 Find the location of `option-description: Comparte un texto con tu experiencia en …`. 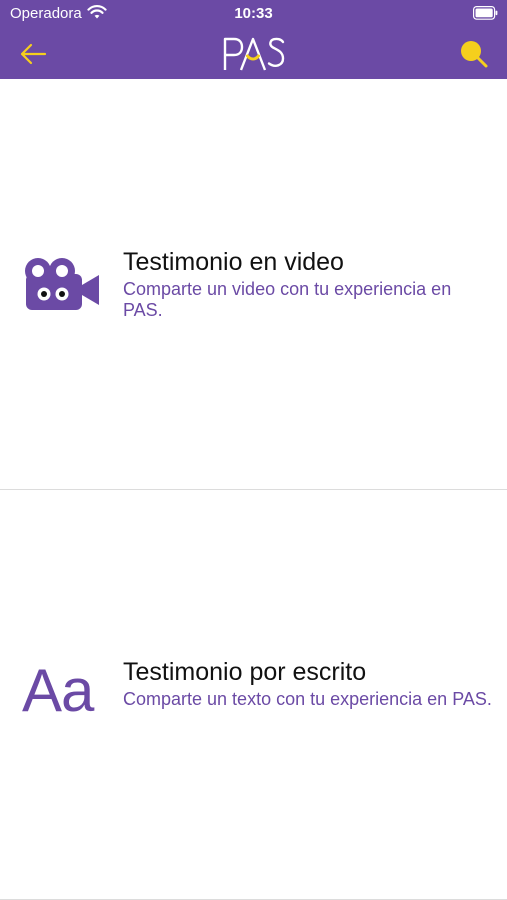

option-description: Comparte un texto con tu experiencia en … is located at coordinates (307, 699).